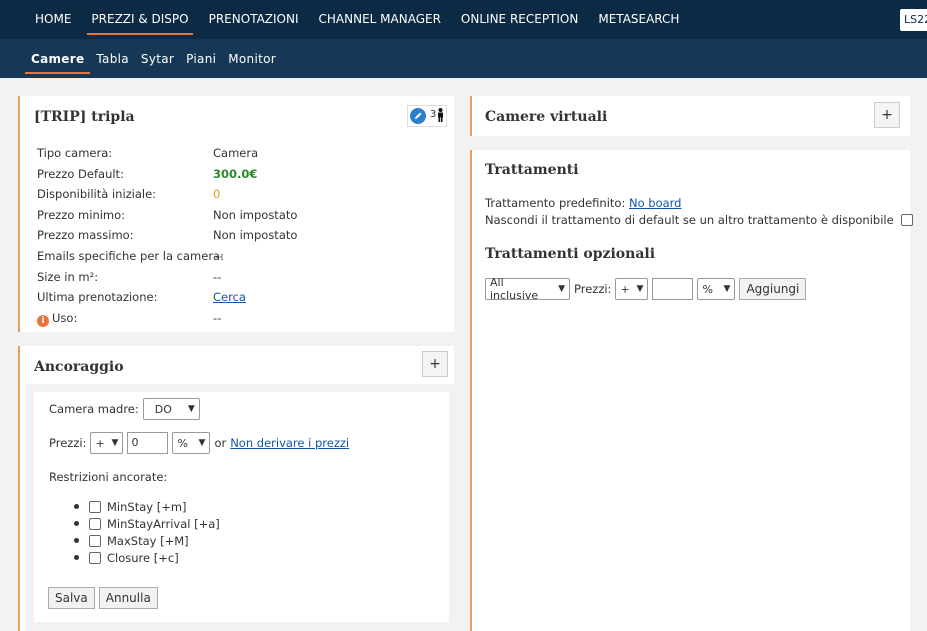 This screenshot has width=927, height=631. What do you see at coordinates (236, 153) in the screenshot?
I see `prop-value: Camera` at bounding box center [236, 153].